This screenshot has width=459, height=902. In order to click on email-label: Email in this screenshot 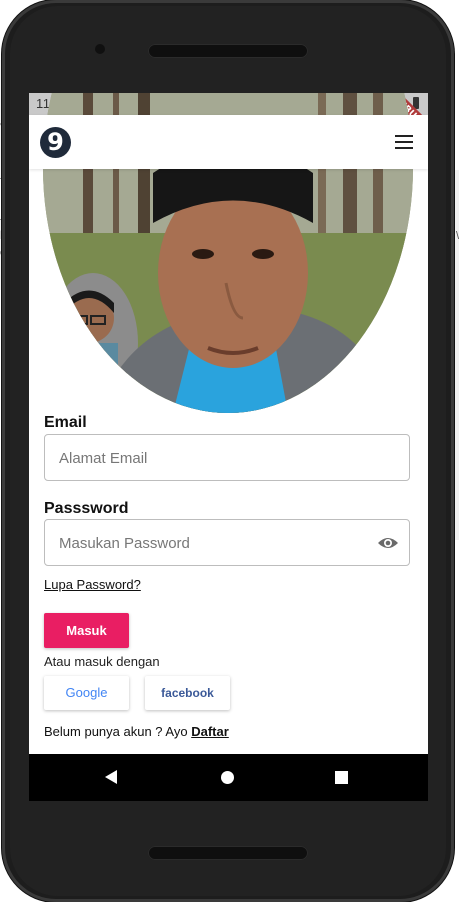, I will do `click(65, 422)`.